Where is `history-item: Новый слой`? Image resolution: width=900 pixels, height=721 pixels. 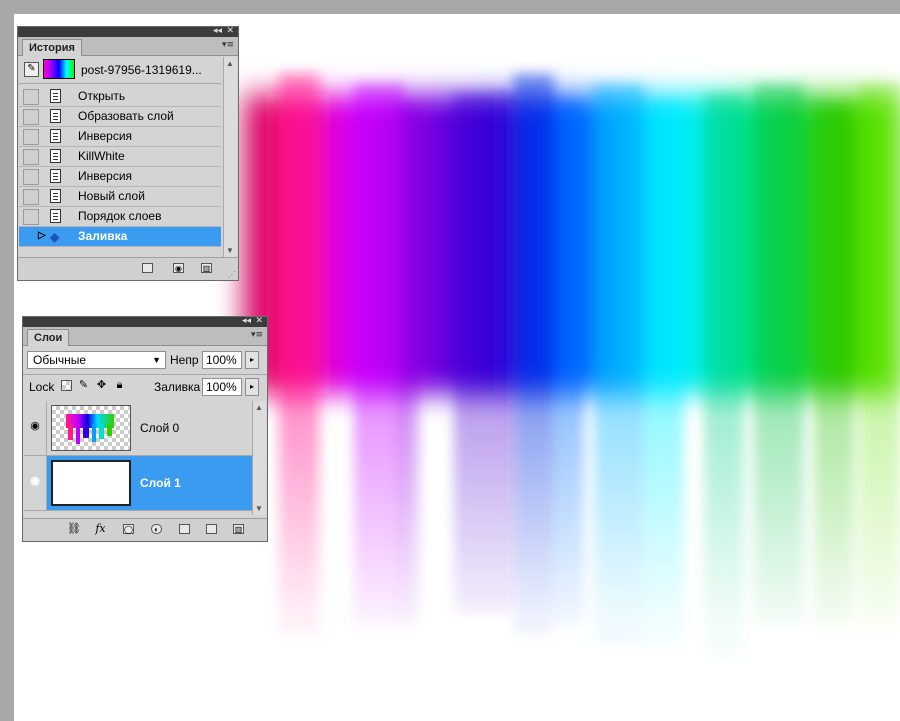
history-item: Новый слой is located at coordinates (120, 197).